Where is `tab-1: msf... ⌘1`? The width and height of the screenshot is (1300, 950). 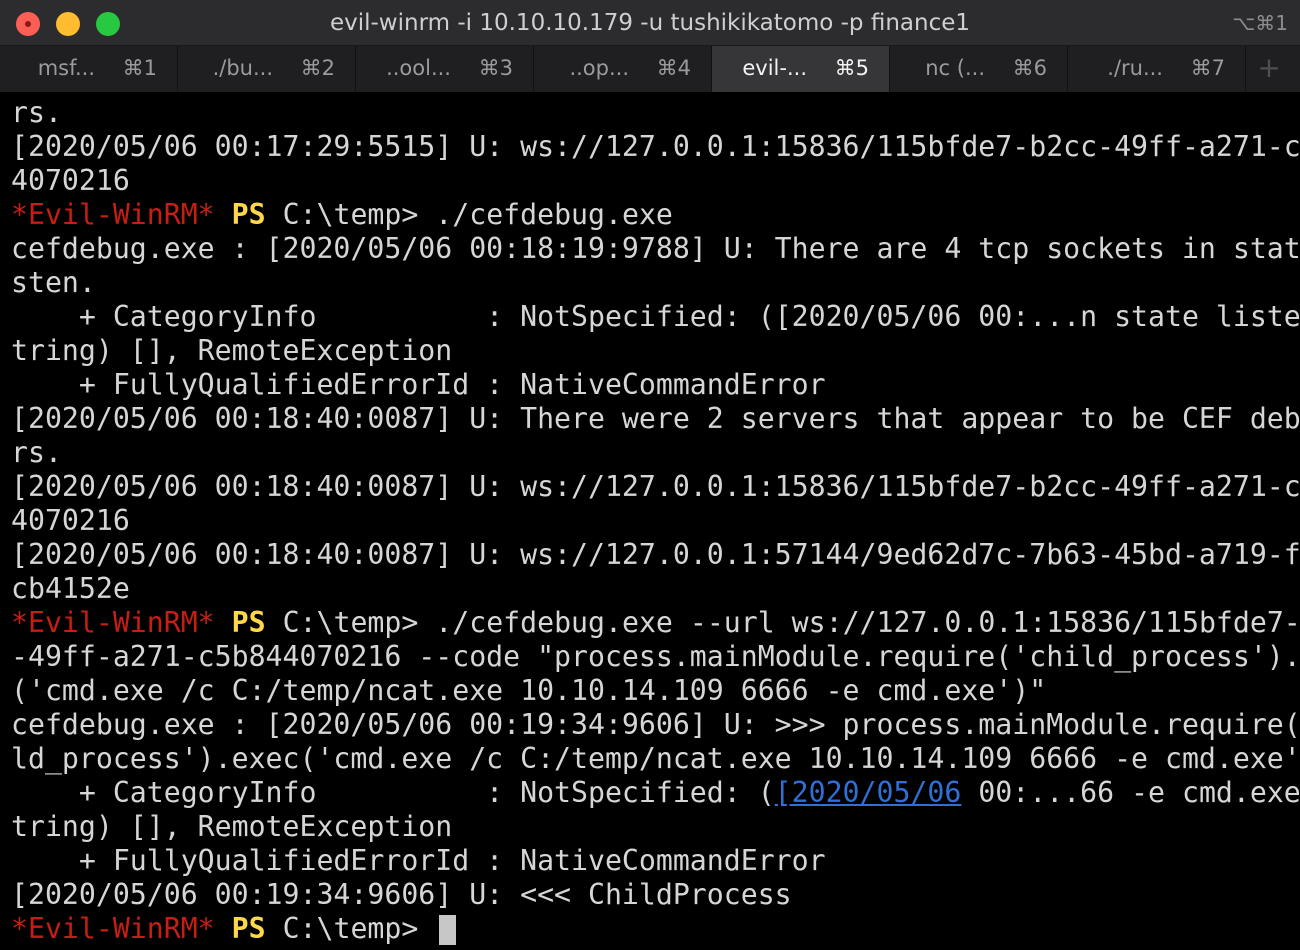
tab-1: msf... ⌘1 is located at coordinates (89, 69).